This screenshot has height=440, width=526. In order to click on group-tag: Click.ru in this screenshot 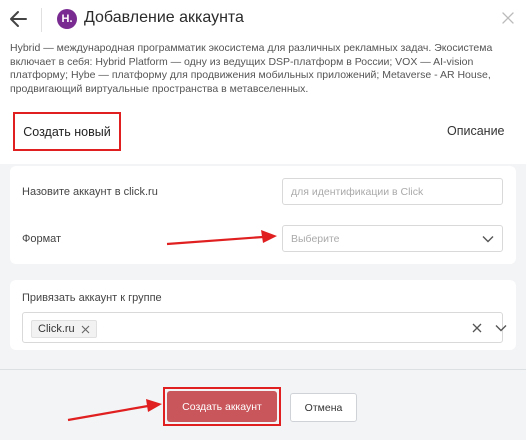, I will do `click(64, 329)`.